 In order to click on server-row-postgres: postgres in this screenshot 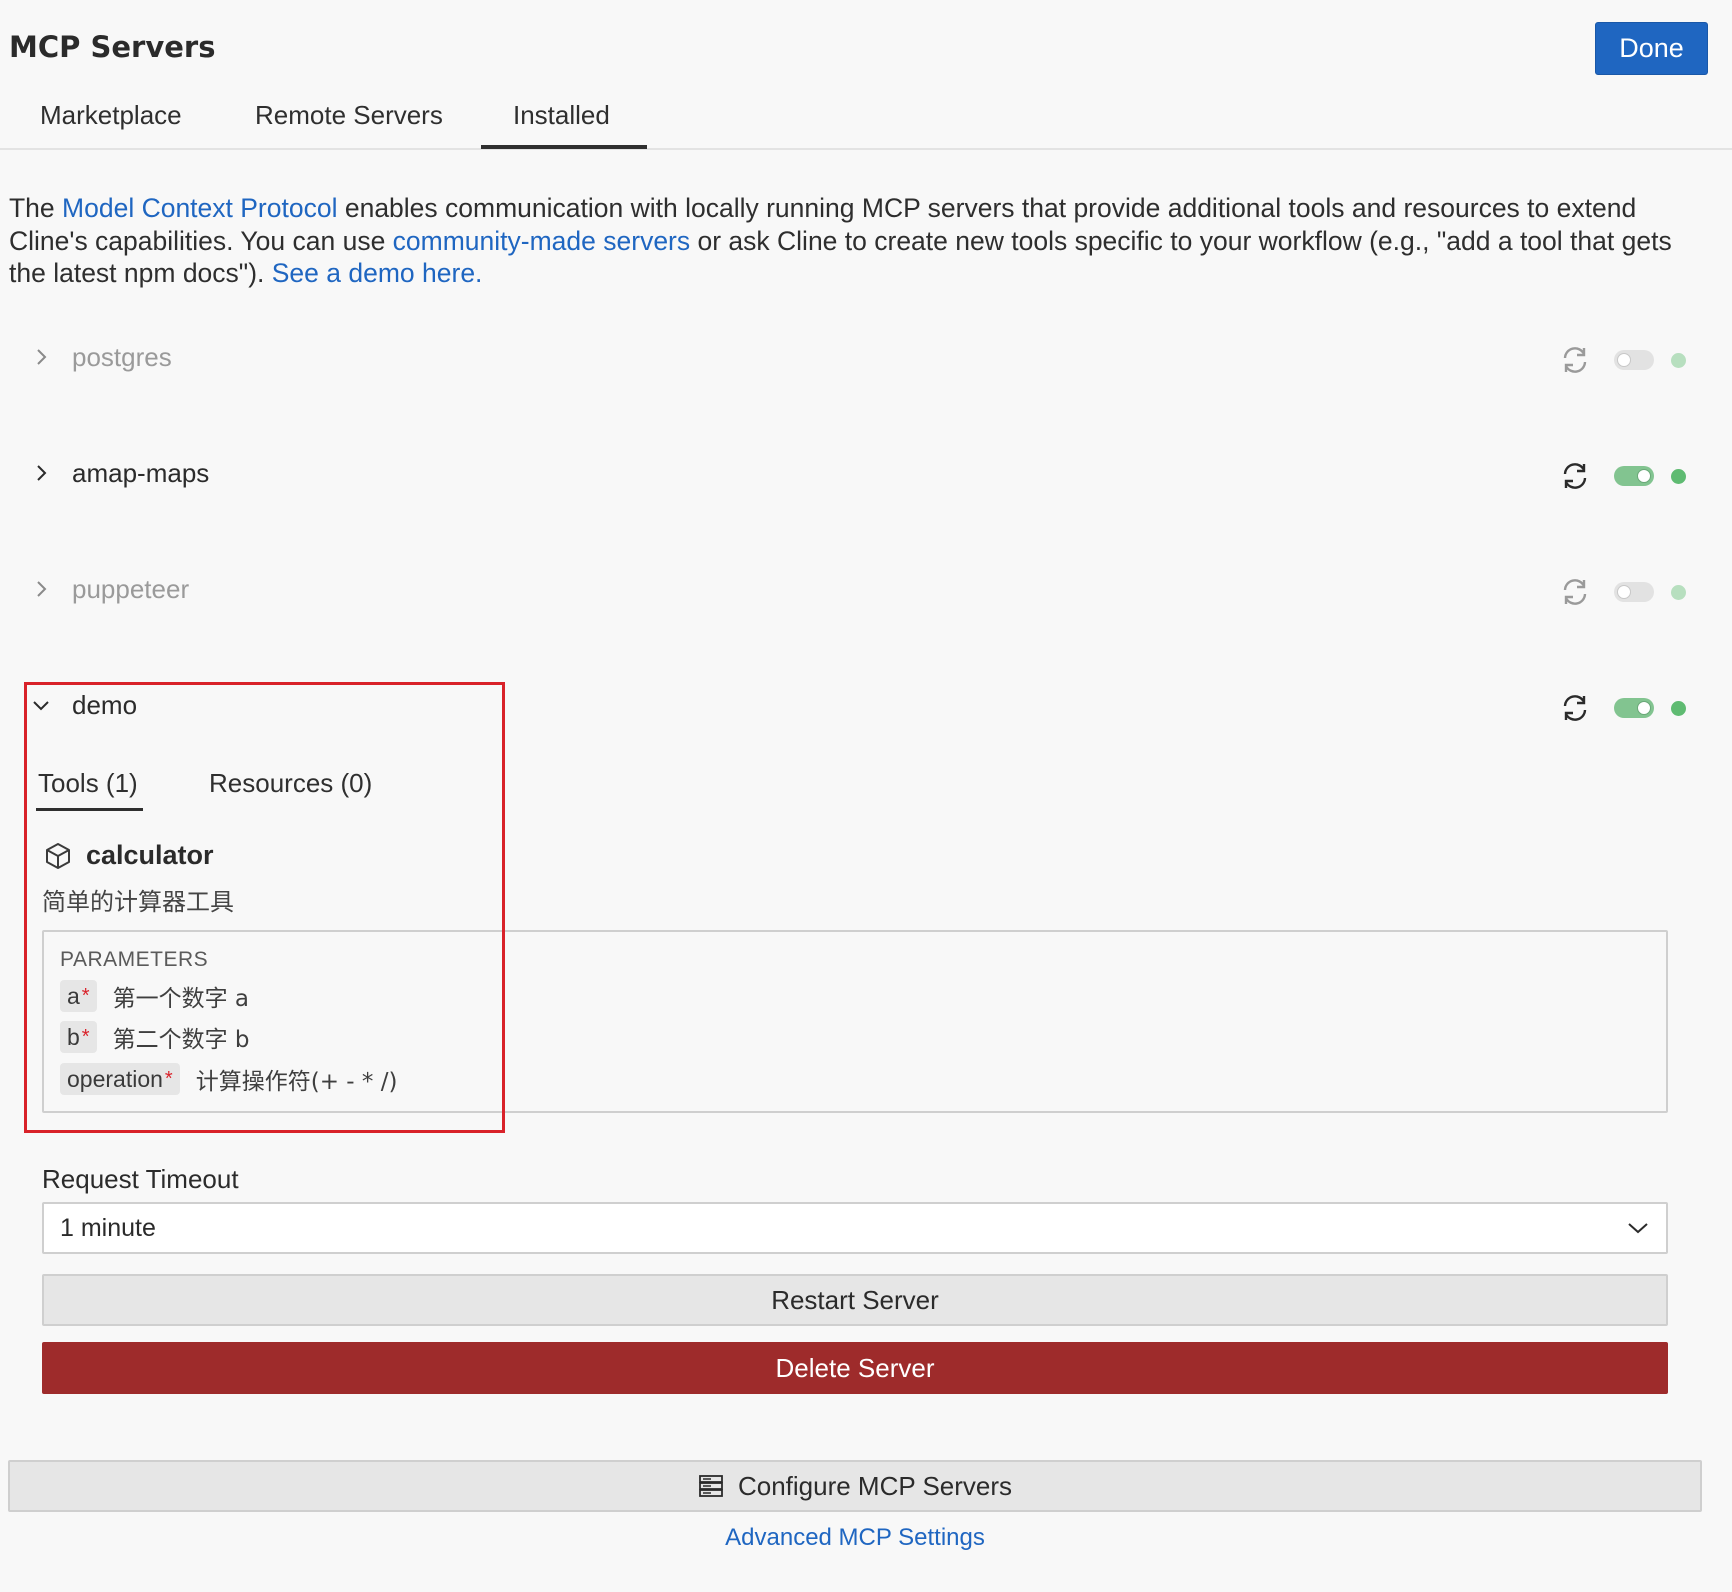, I will do `click(866, 360)`.